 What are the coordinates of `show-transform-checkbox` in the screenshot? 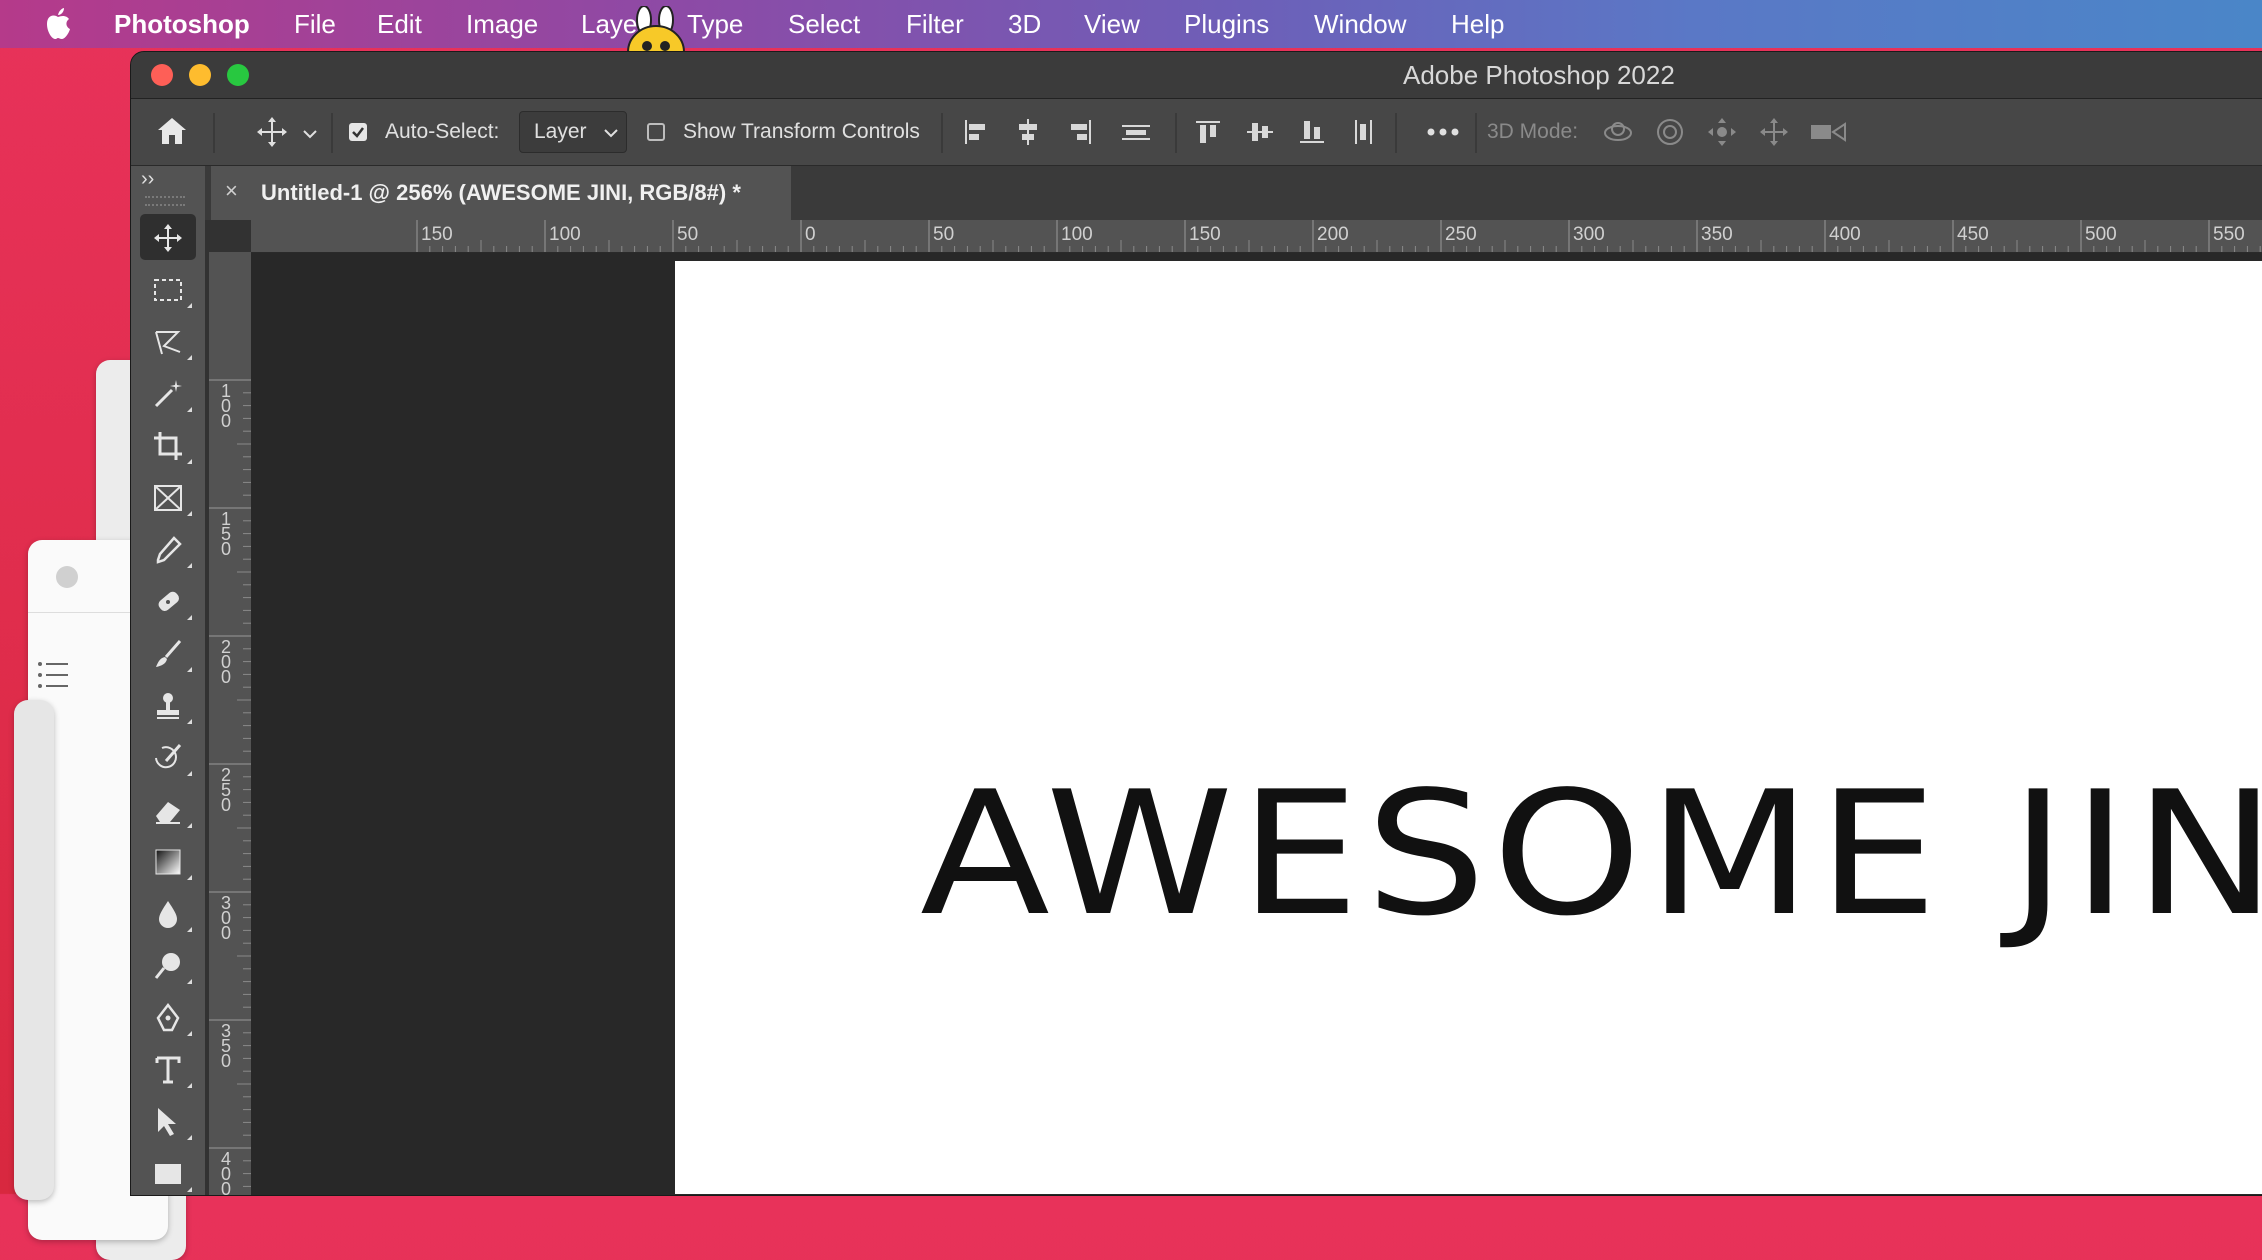 It's located at (656, 132).